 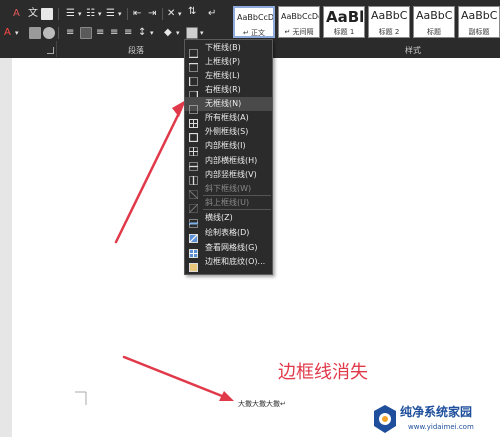 I want to click on outside-borders-icon, so click(x=193, y=135).